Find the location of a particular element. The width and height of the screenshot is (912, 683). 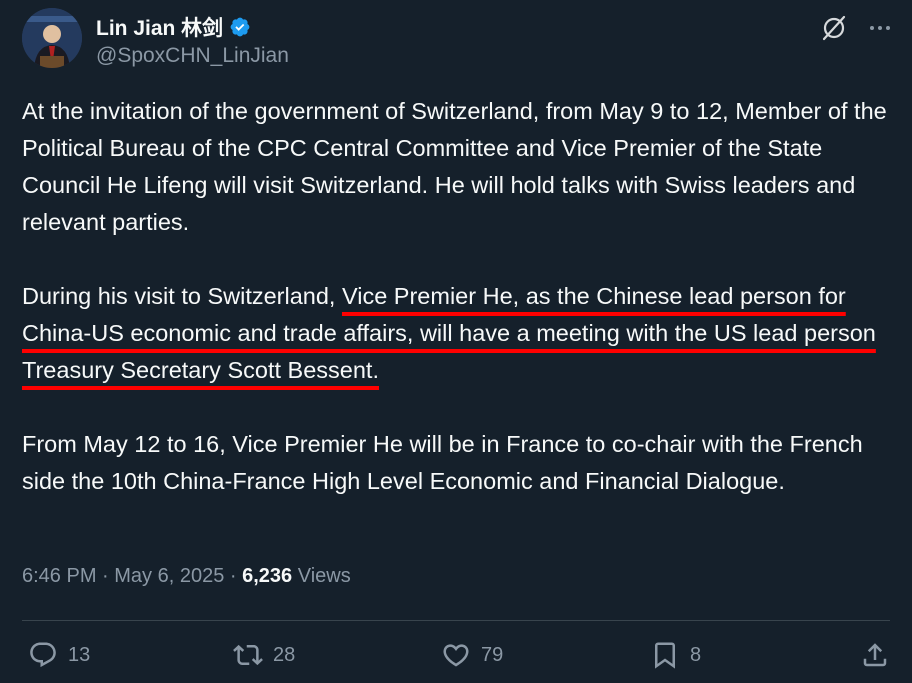

tweet-time: 6:46 PM is located at coordinates (59, 576).